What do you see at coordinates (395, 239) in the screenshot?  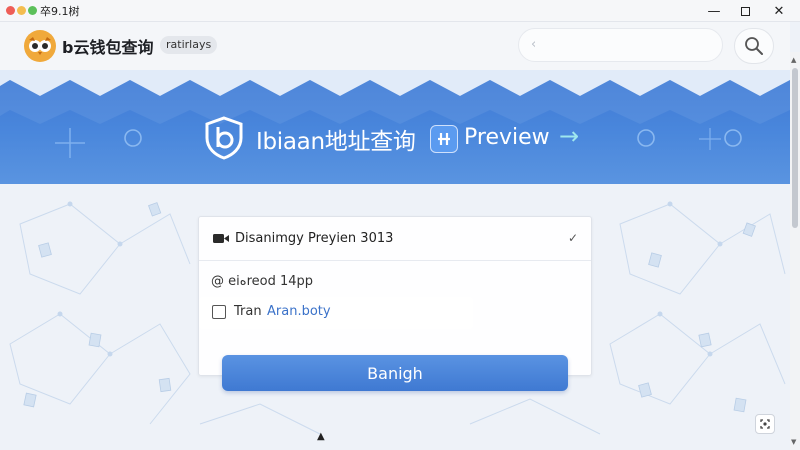 I see `card-header: Disanimgy Preyien 3013 ✓` at bounding box center [395, 239].